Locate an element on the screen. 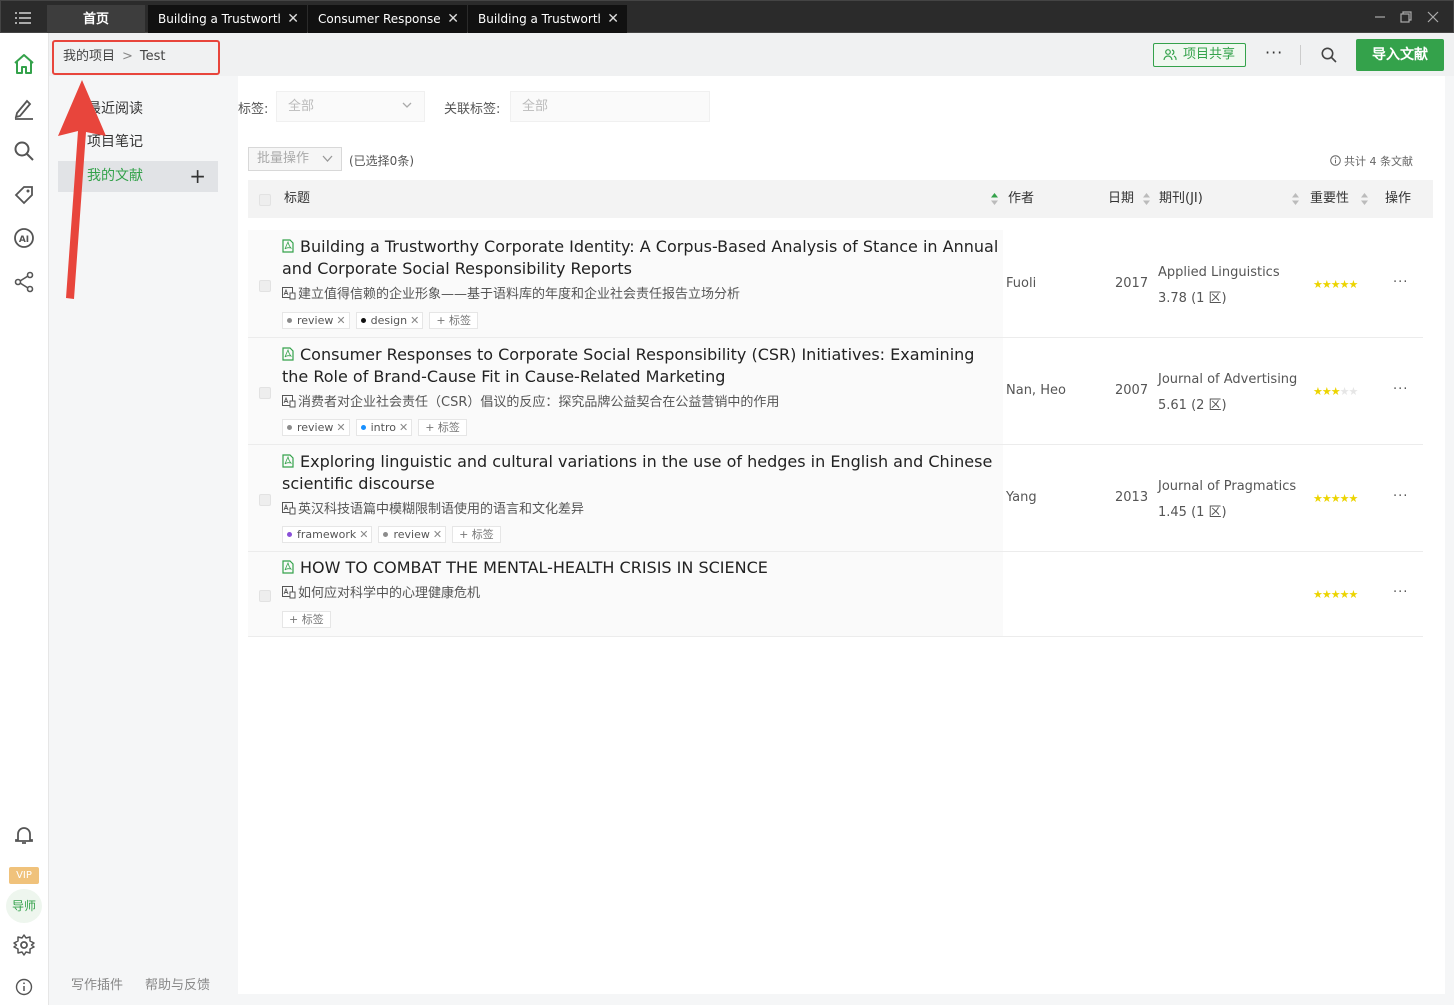 The image size is (1454, 1005). row-author: Nan, Heo is located at coordinates (1036, 390).